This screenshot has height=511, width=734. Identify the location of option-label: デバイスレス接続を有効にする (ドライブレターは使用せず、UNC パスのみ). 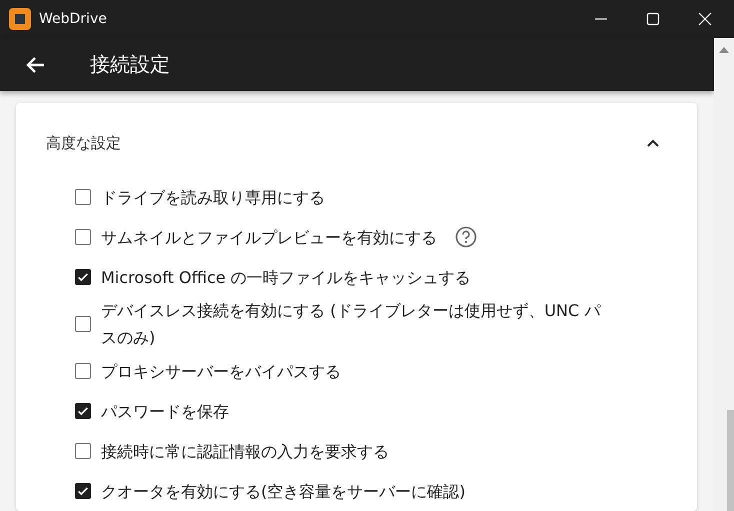
(351, 324).